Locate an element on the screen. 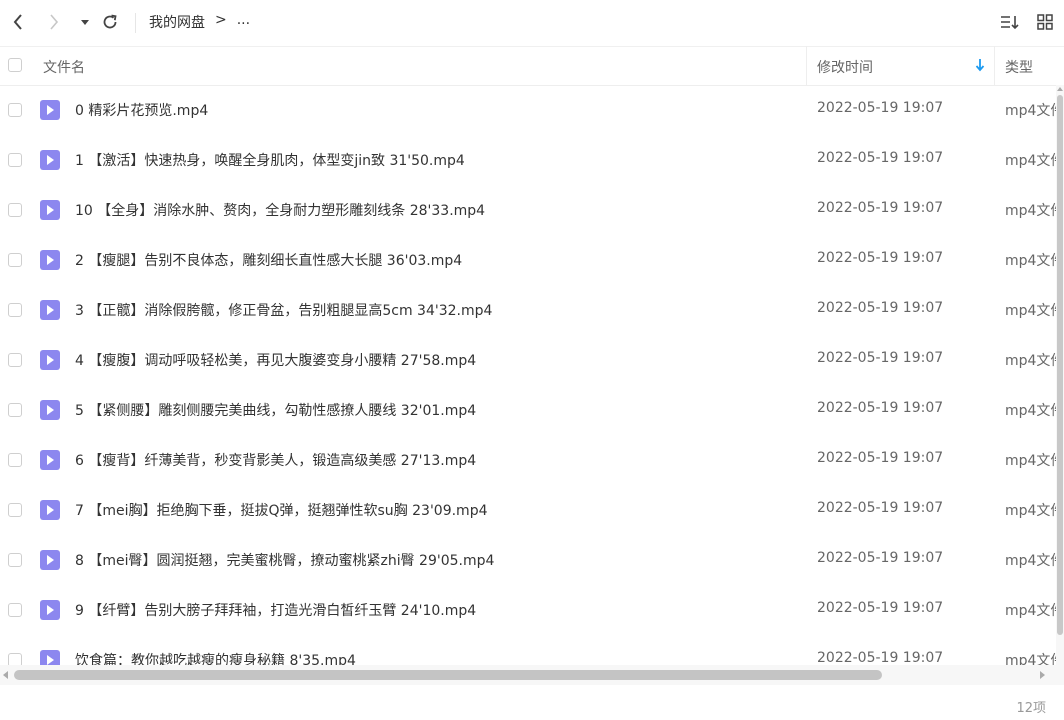 The image size is (1064, 720). chevron-right-icon is located at coordinates (54, 22).